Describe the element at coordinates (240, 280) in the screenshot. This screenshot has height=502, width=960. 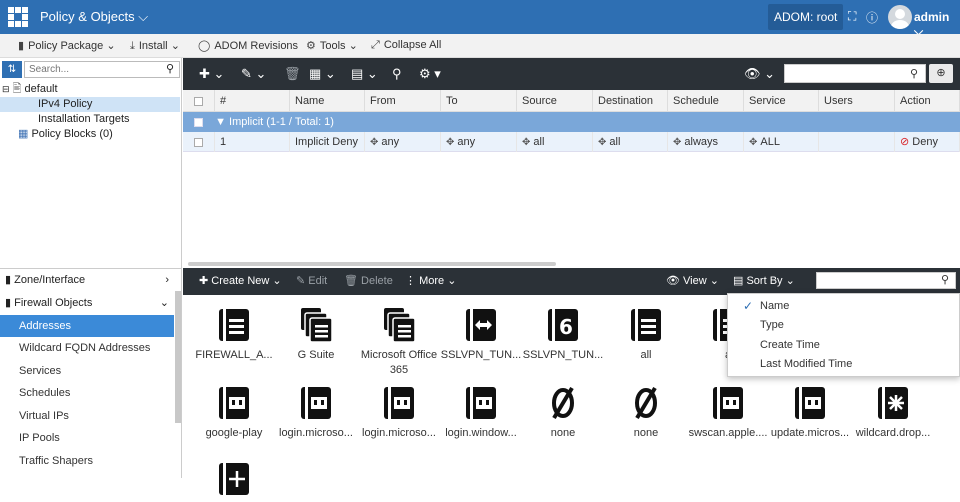
I see `create-new-button: ✚ Create New ⌄` at that location.